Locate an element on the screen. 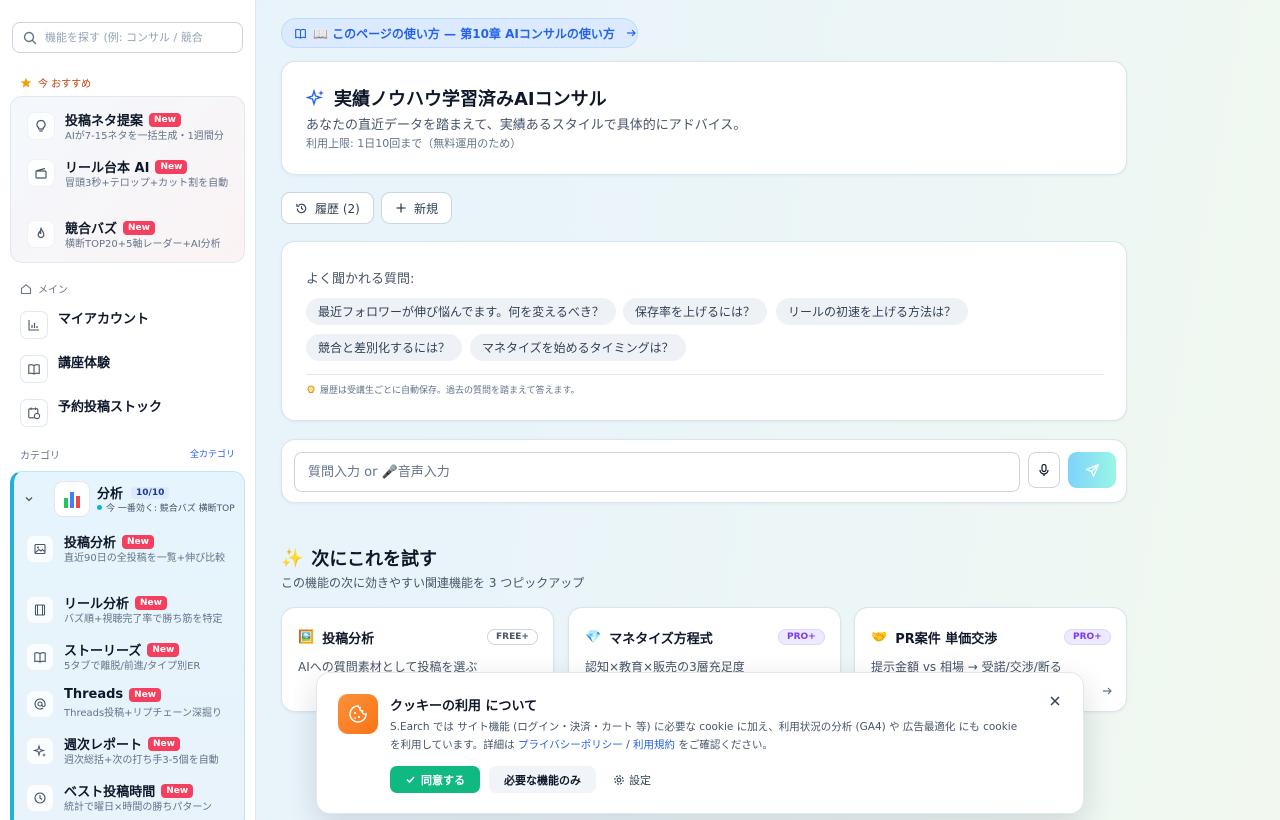  item-desc: 横断TOP20+5軸レーダー+AI分析 is located at coordinates (143, 244).